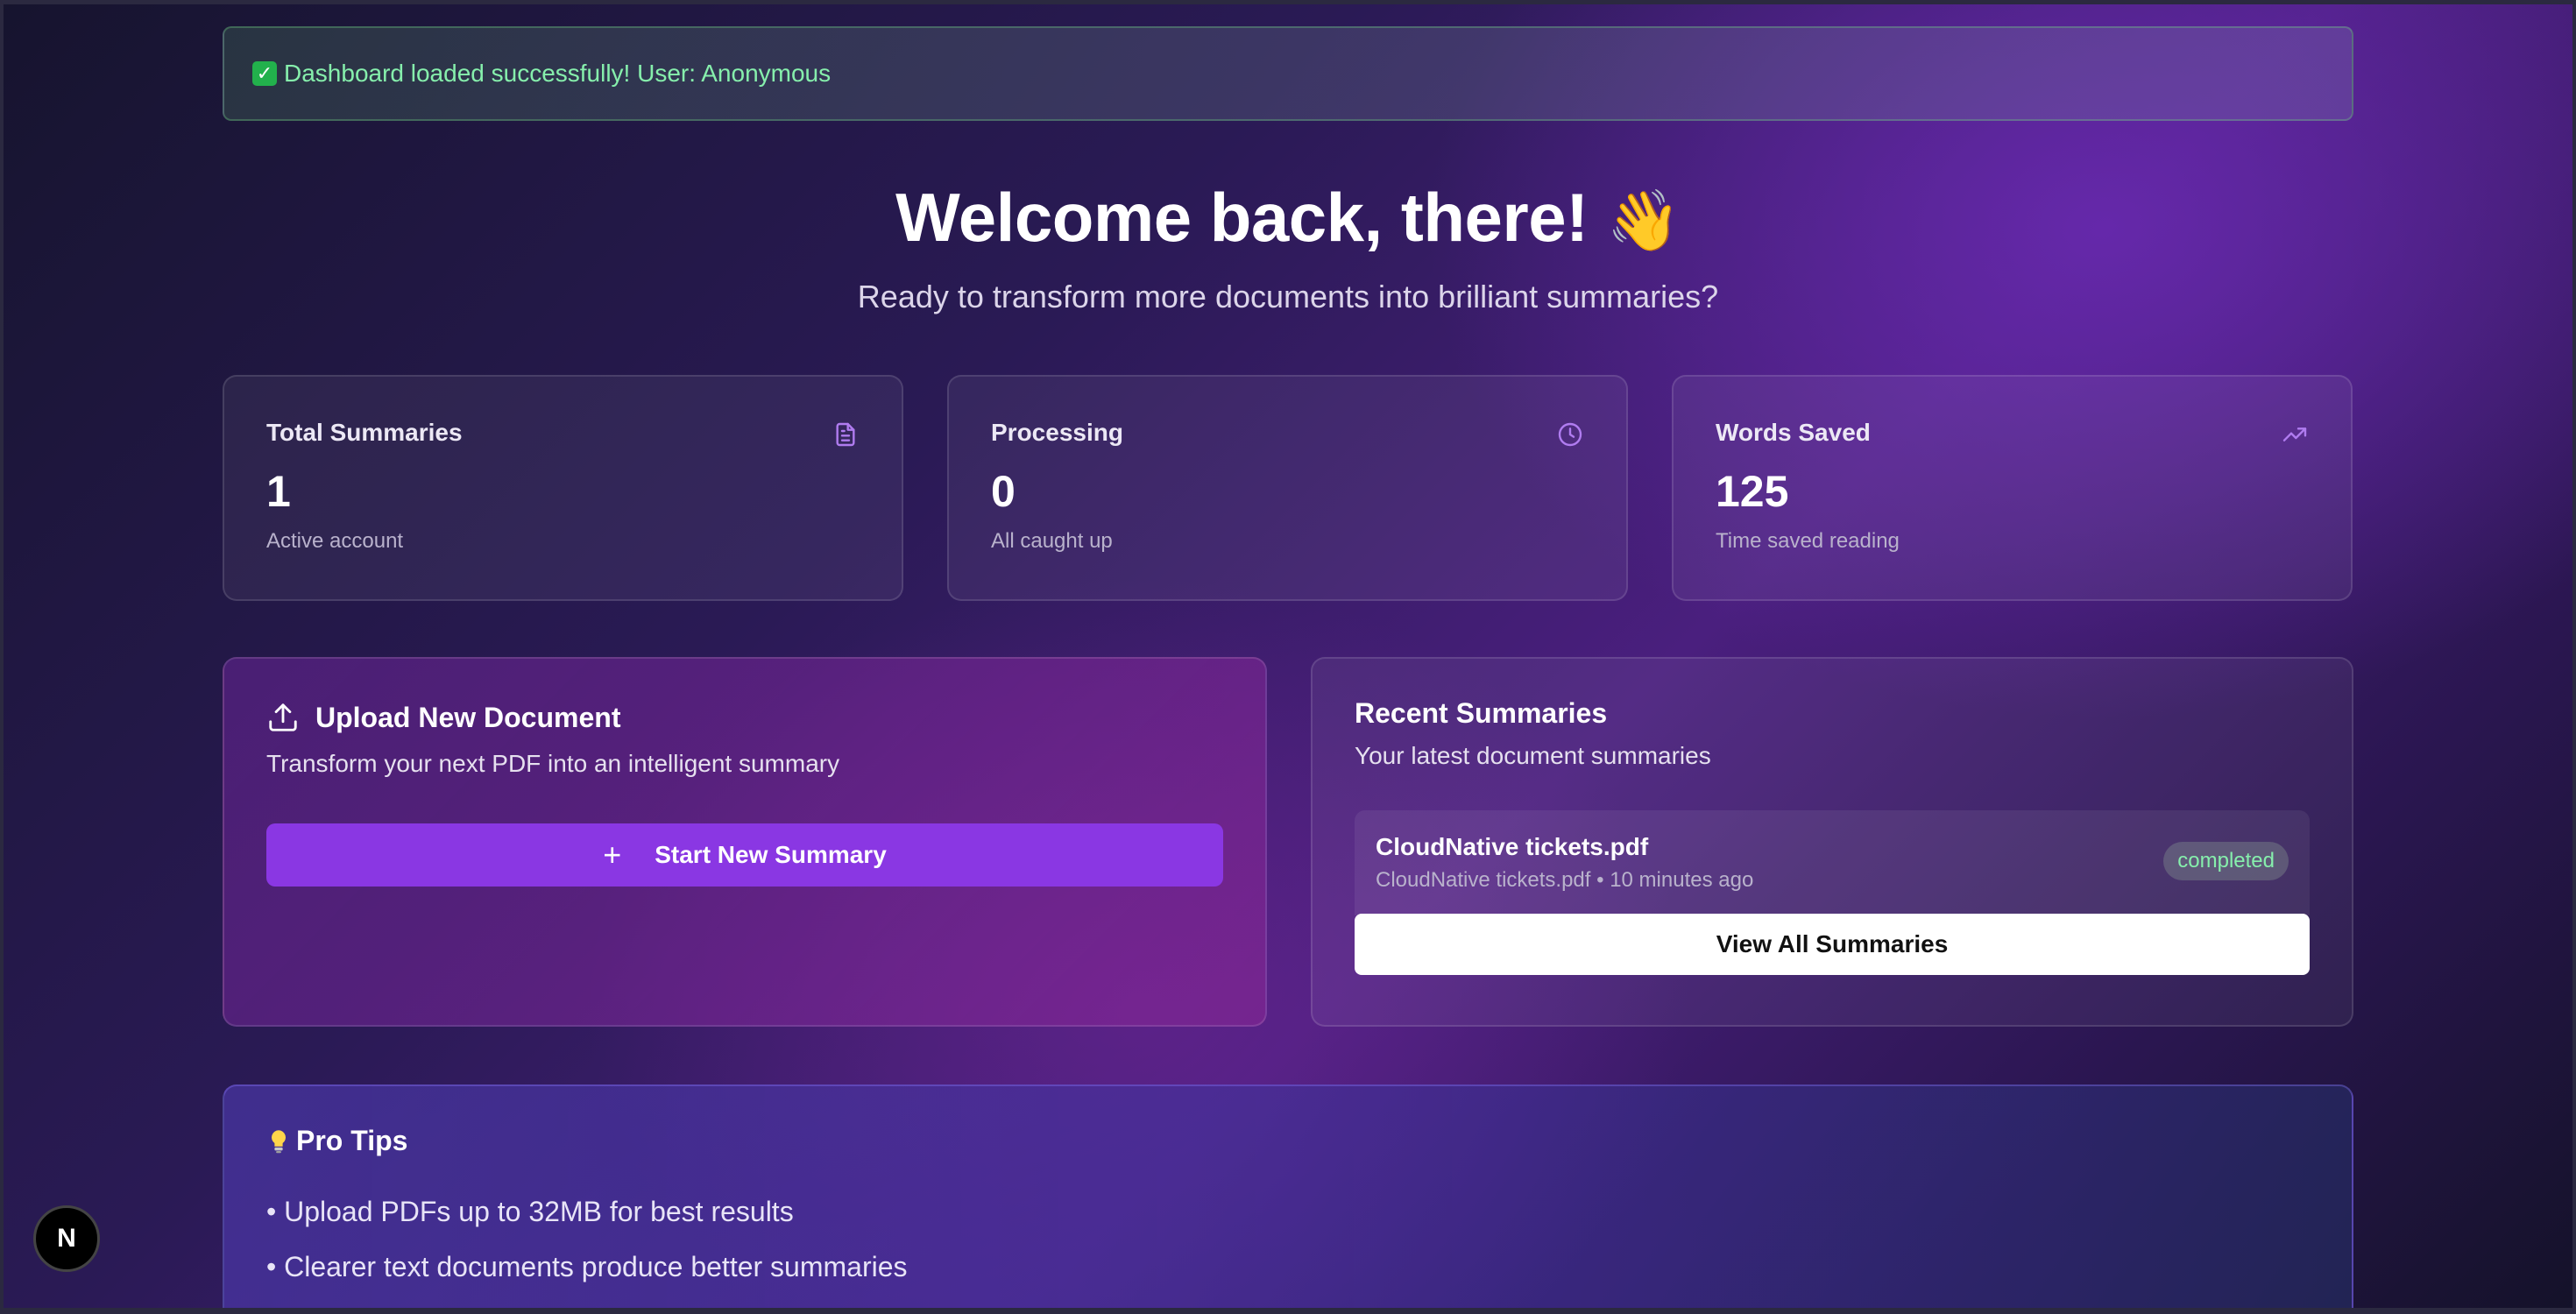 The image size is (2576, 1314). Describe the element at coordinates (1512, 846) in the screenshot. I see `summary-name: CloudNative tickets.pdf` at that location.